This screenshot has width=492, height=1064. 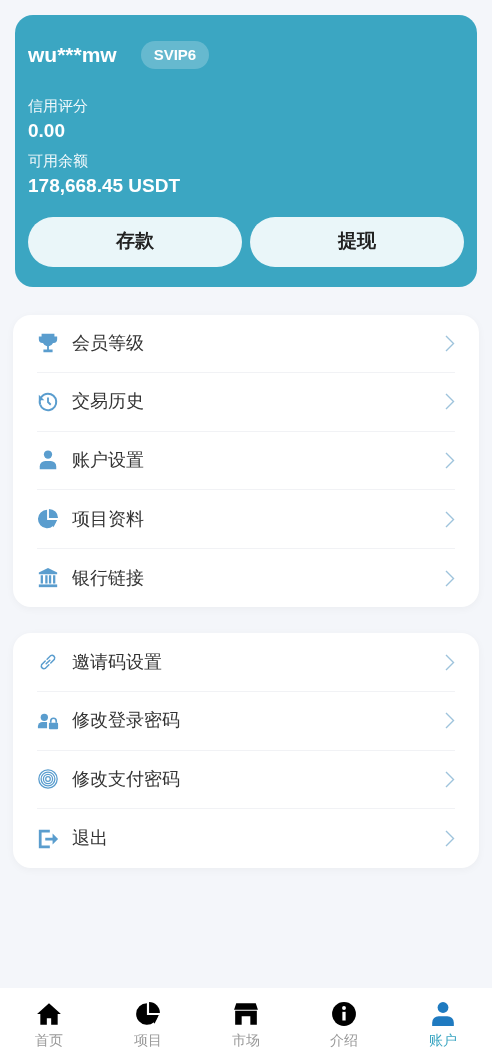 What do you see at coordinates (357, 241) in the screenshot?
I see `withdraw-button: 提现` at bounding box center [357, 241].